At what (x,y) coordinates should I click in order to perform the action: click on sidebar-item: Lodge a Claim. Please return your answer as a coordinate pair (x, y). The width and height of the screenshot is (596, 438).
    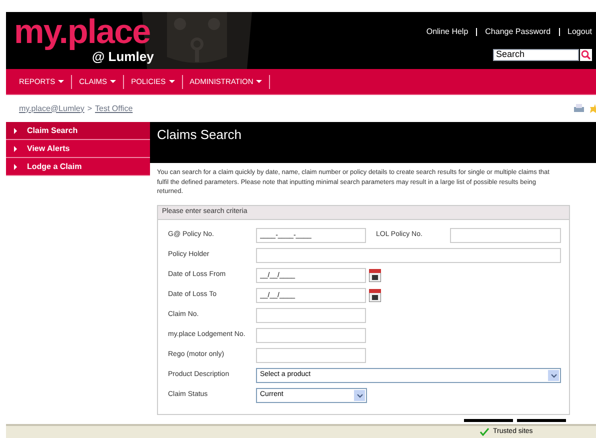
    Looking at the image, I should click on (78, 167).